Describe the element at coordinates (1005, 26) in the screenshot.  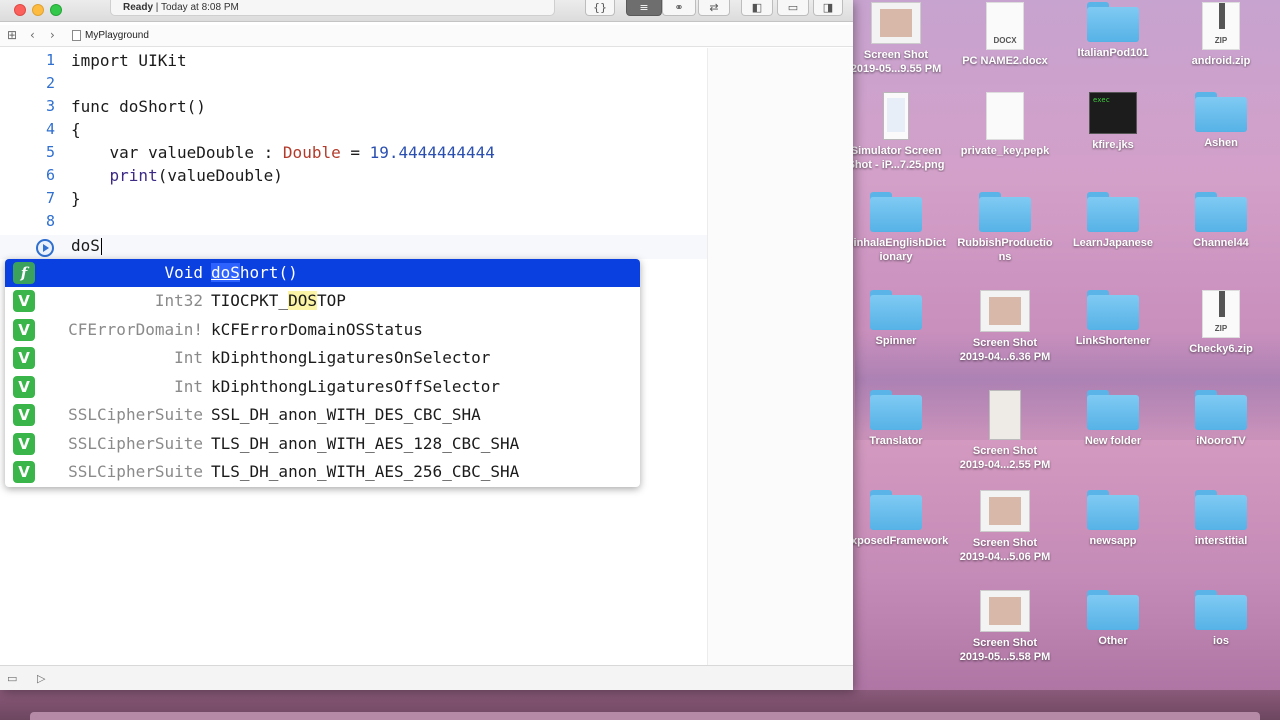
I see `document-icon: DOCX` at that location.